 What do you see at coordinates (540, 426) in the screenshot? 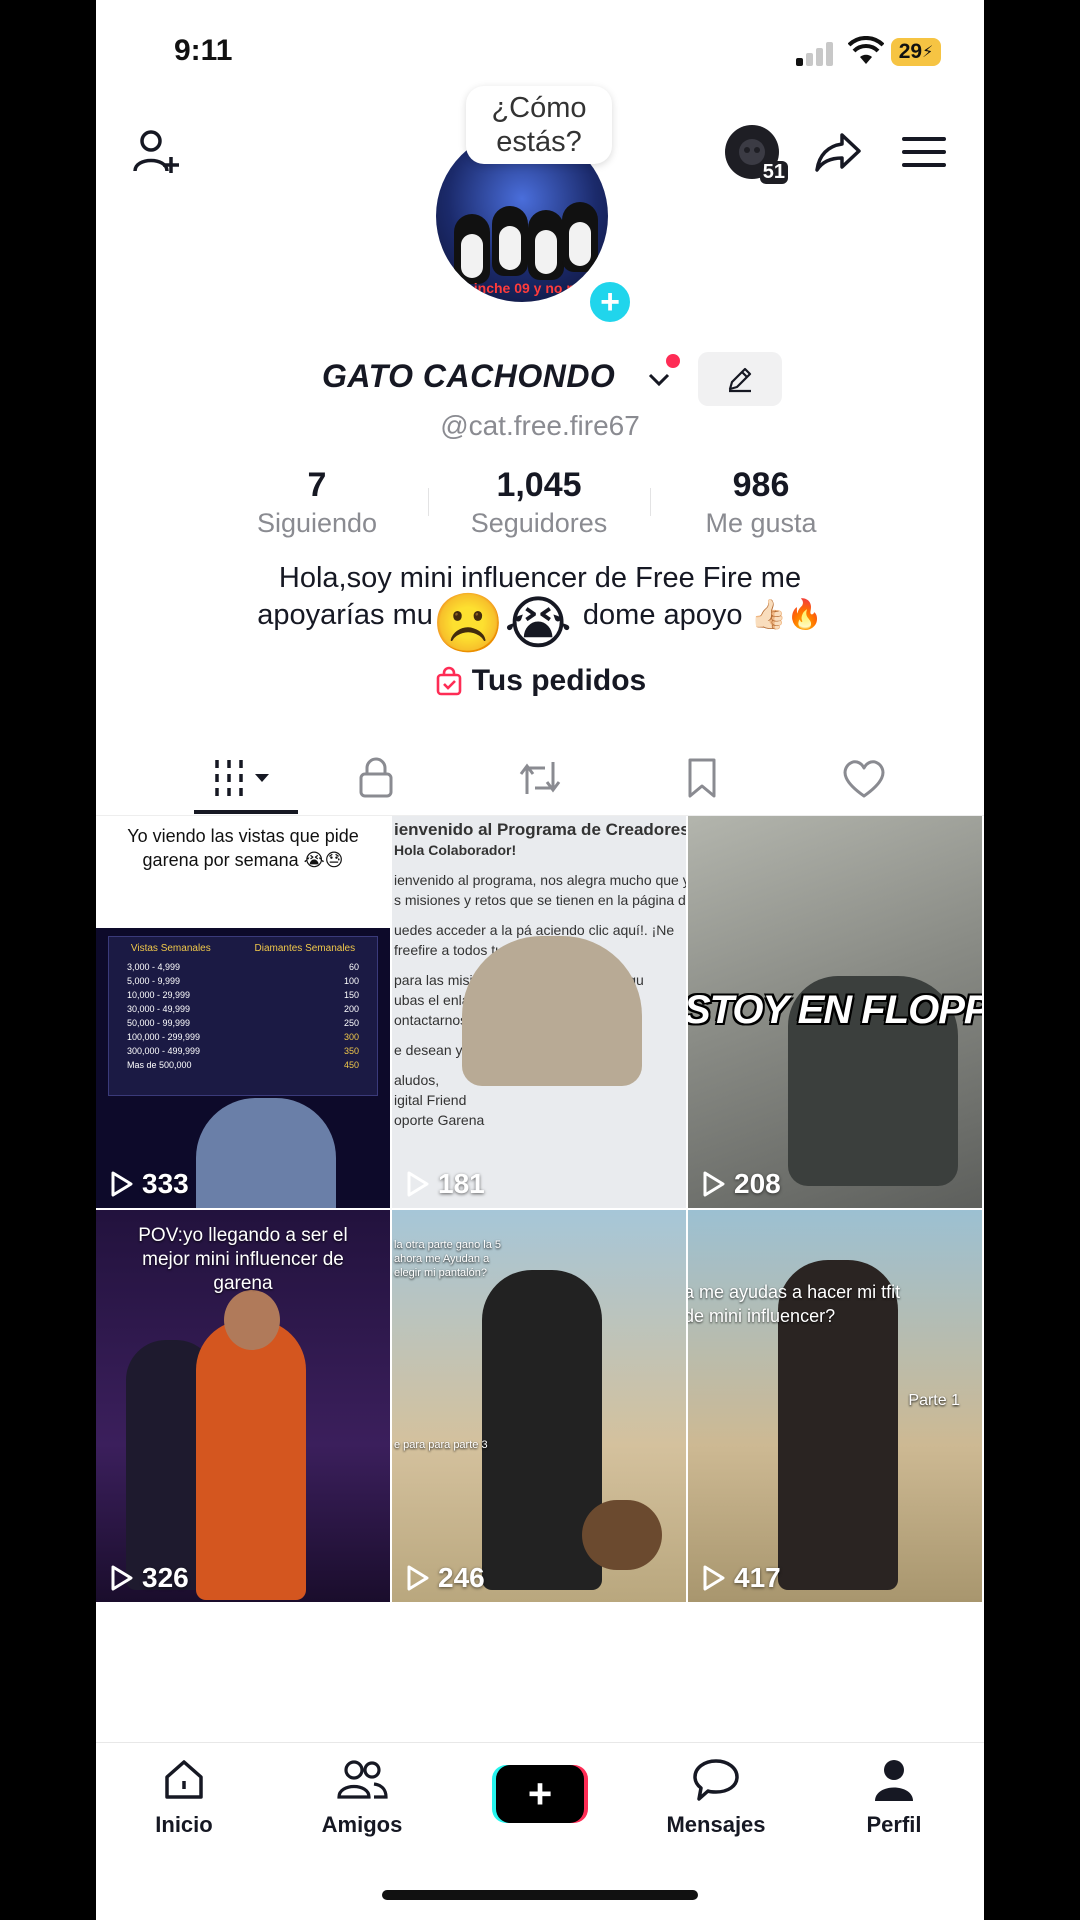
I see `username: @cat.free.fire67` at bounding box center [540, 426].